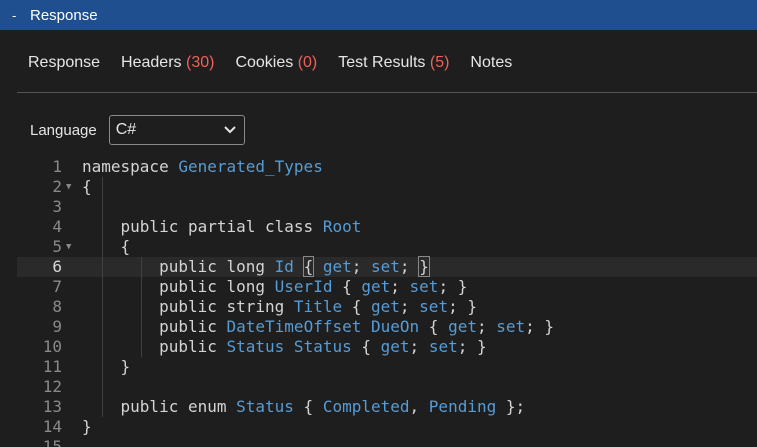 The image size is (757, 447). What do you see at coordinates (57, 246) in the screenshot?
I see `line-number: 5` at bounding box center [57, 246].